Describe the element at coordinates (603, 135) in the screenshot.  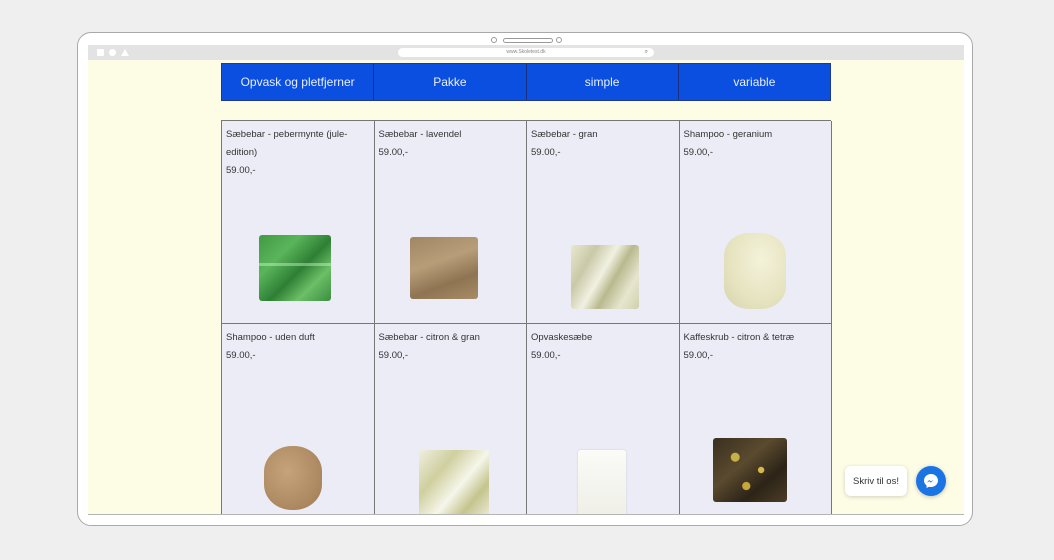
I see `product-name: Sæbebar - gran` at that location.